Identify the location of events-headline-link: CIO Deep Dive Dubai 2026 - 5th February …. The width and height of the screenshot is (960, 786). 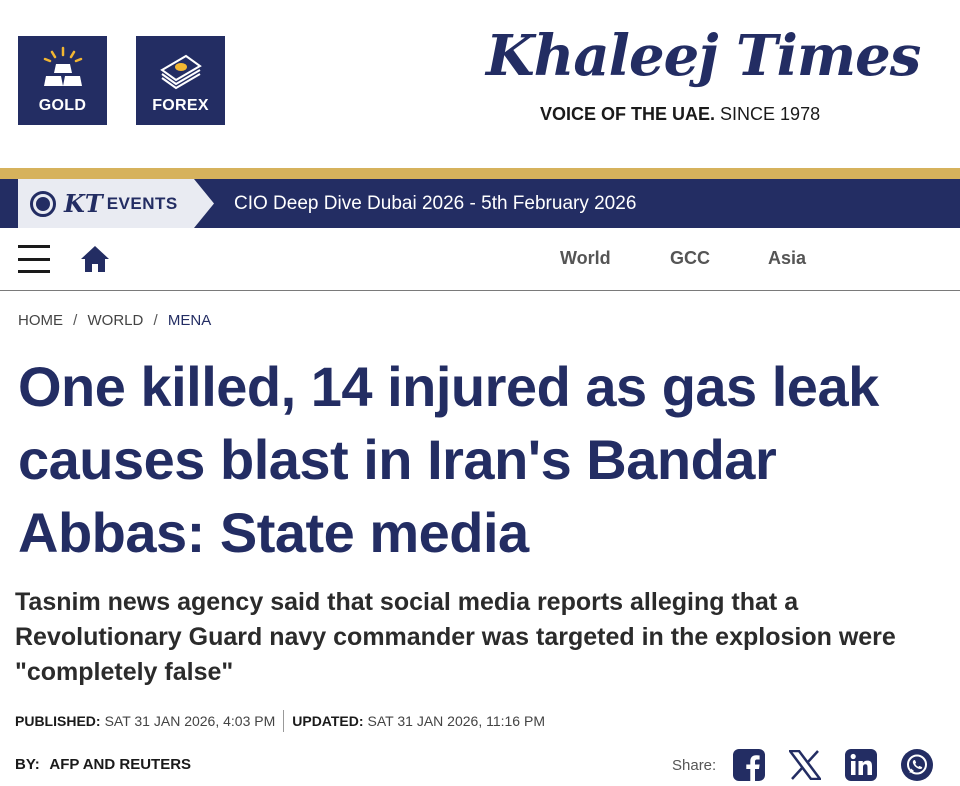
(435, 203).